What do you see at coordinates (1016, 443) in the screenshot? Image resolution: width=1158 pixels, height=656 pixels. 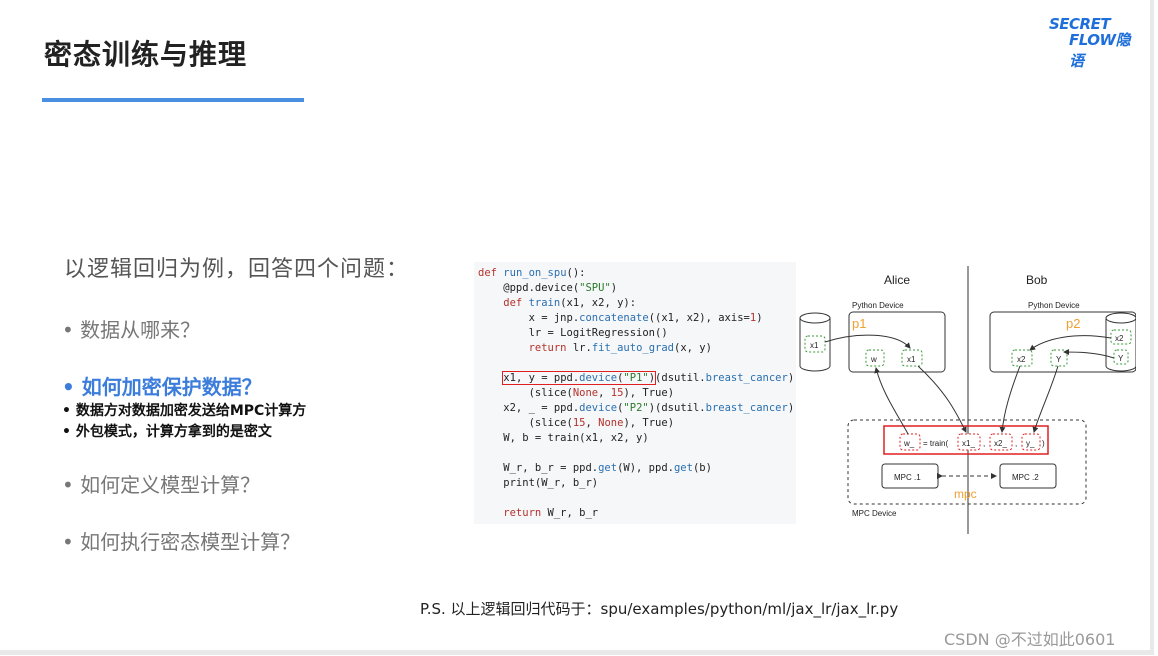 I see `comma-2: ,` at bounding box center [1016, 443].